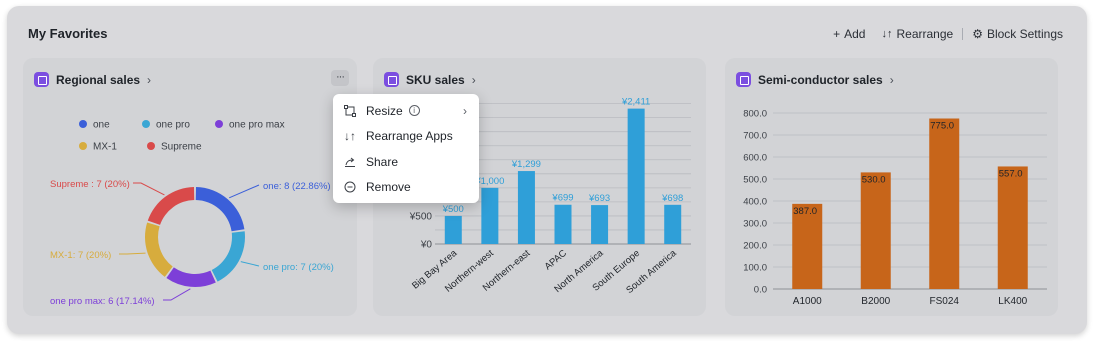 The image size is (1093, 341). I want to click on gear-icon: ⚙, so click(977, 34).